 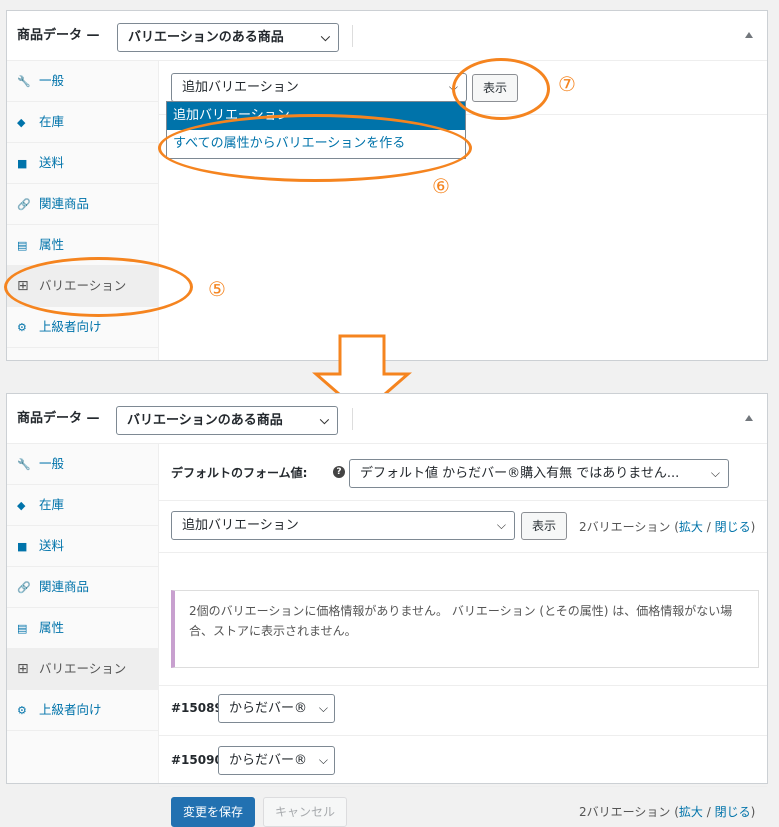 I want to click on variation-counter-bottom: 2バリエーション (拡大 / 閉じる), so click(x=667, y=811).